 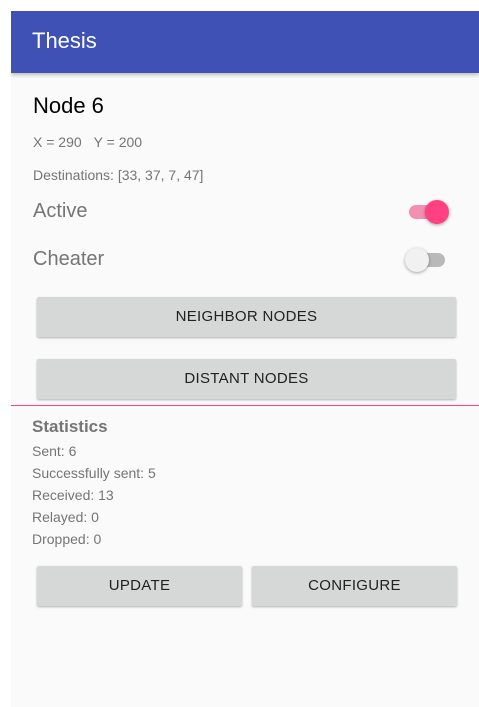 I want to click on stat-dropped: Dropped: 0, so click(x=67, y=539).